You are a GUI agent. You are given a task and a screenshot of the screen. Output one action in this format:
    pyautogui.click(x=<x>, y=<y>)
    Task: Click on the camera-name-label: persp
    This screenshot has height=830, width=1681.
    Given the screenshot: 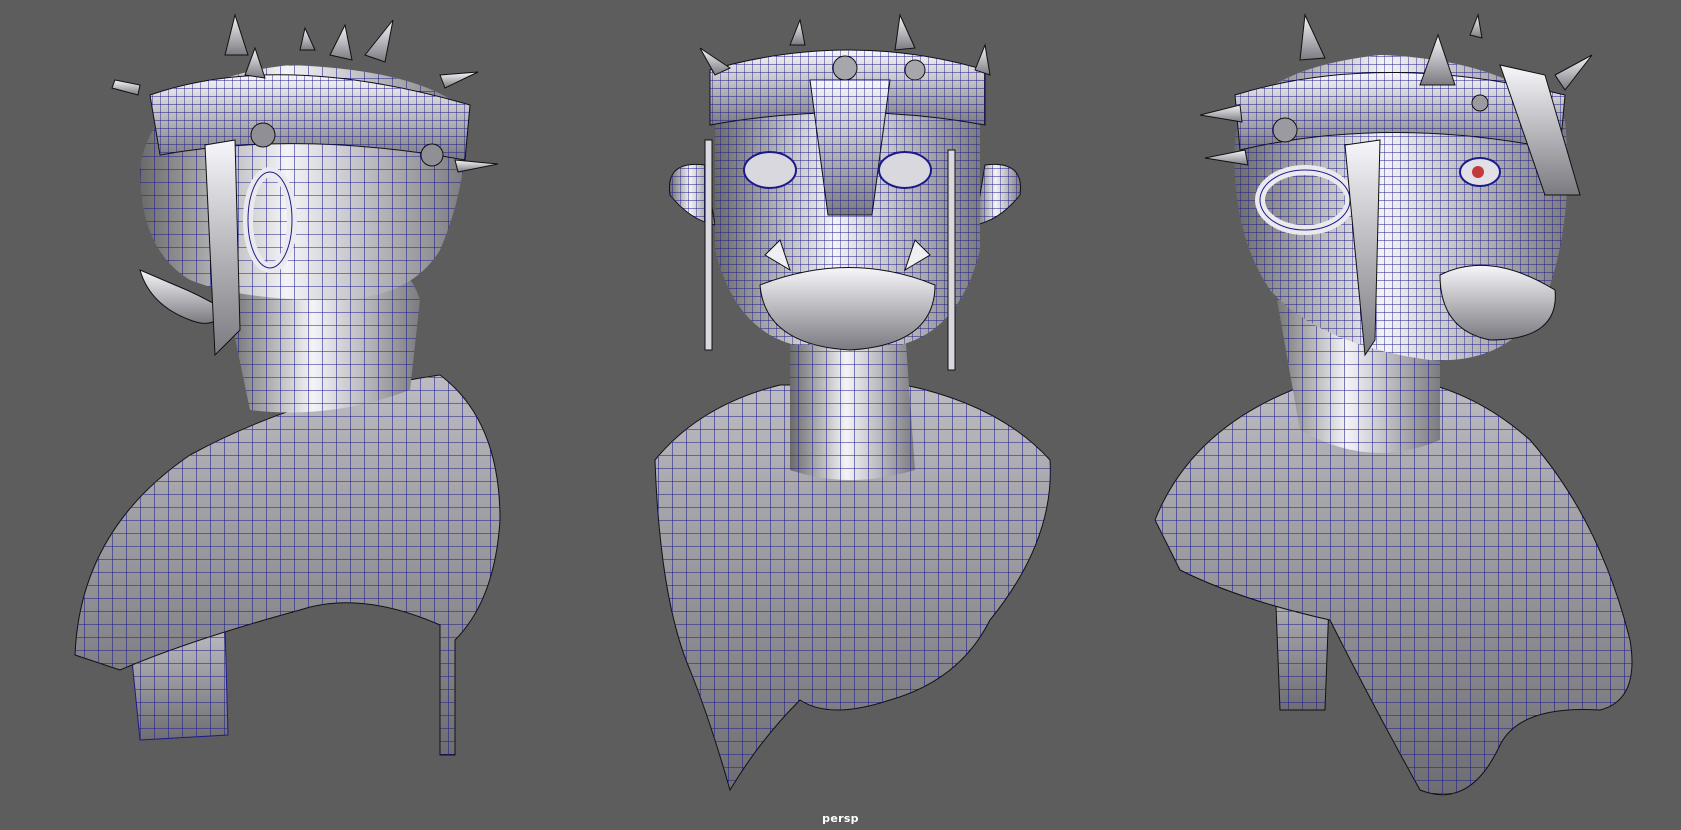 What is the action you would take?
    pyautogui.click(x=840, y=818)
    